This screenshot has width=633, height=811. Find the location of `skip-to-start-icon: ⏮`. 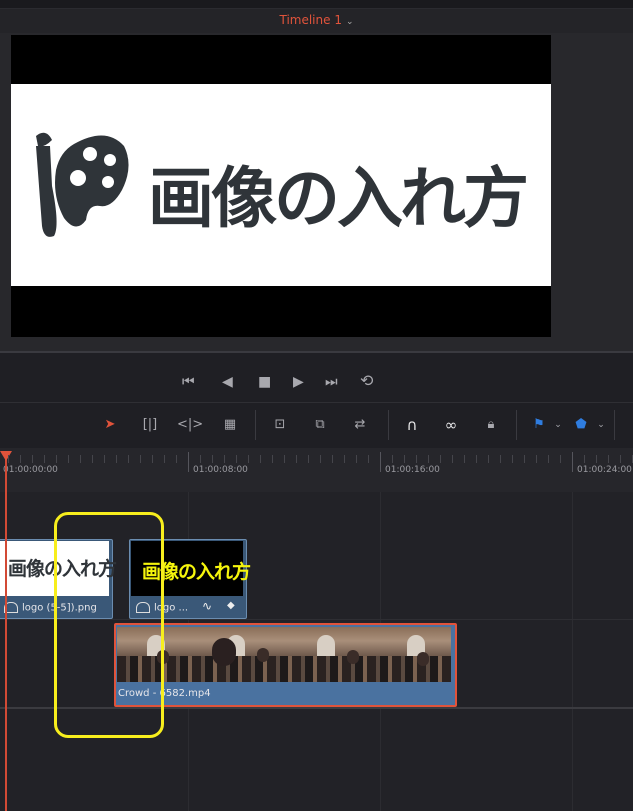

skip-to-start-icon: ⏮ is located at coordinates (188, 382).